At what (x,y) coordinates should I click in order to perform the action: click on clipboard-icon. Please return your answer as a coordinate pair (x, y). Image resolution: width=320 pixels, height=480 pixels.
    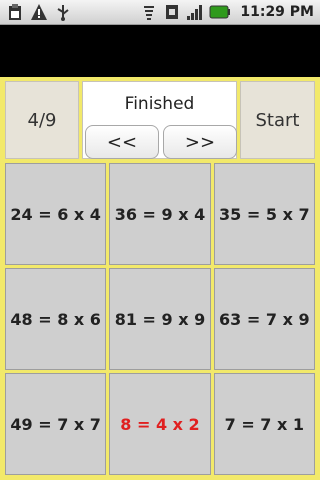
    Looking at the image, I should click on (15, 12).